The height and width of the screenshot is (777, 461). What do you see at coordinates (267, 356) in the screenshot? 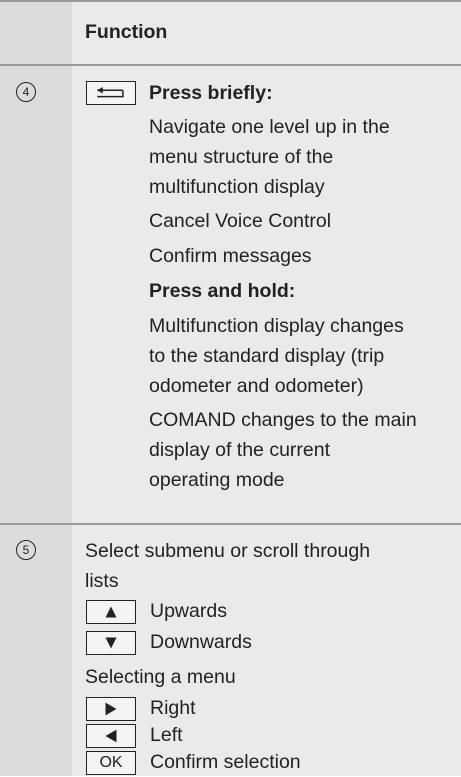
I see `hold-line: to the standard display (trip` at bounding box center [267, 356].